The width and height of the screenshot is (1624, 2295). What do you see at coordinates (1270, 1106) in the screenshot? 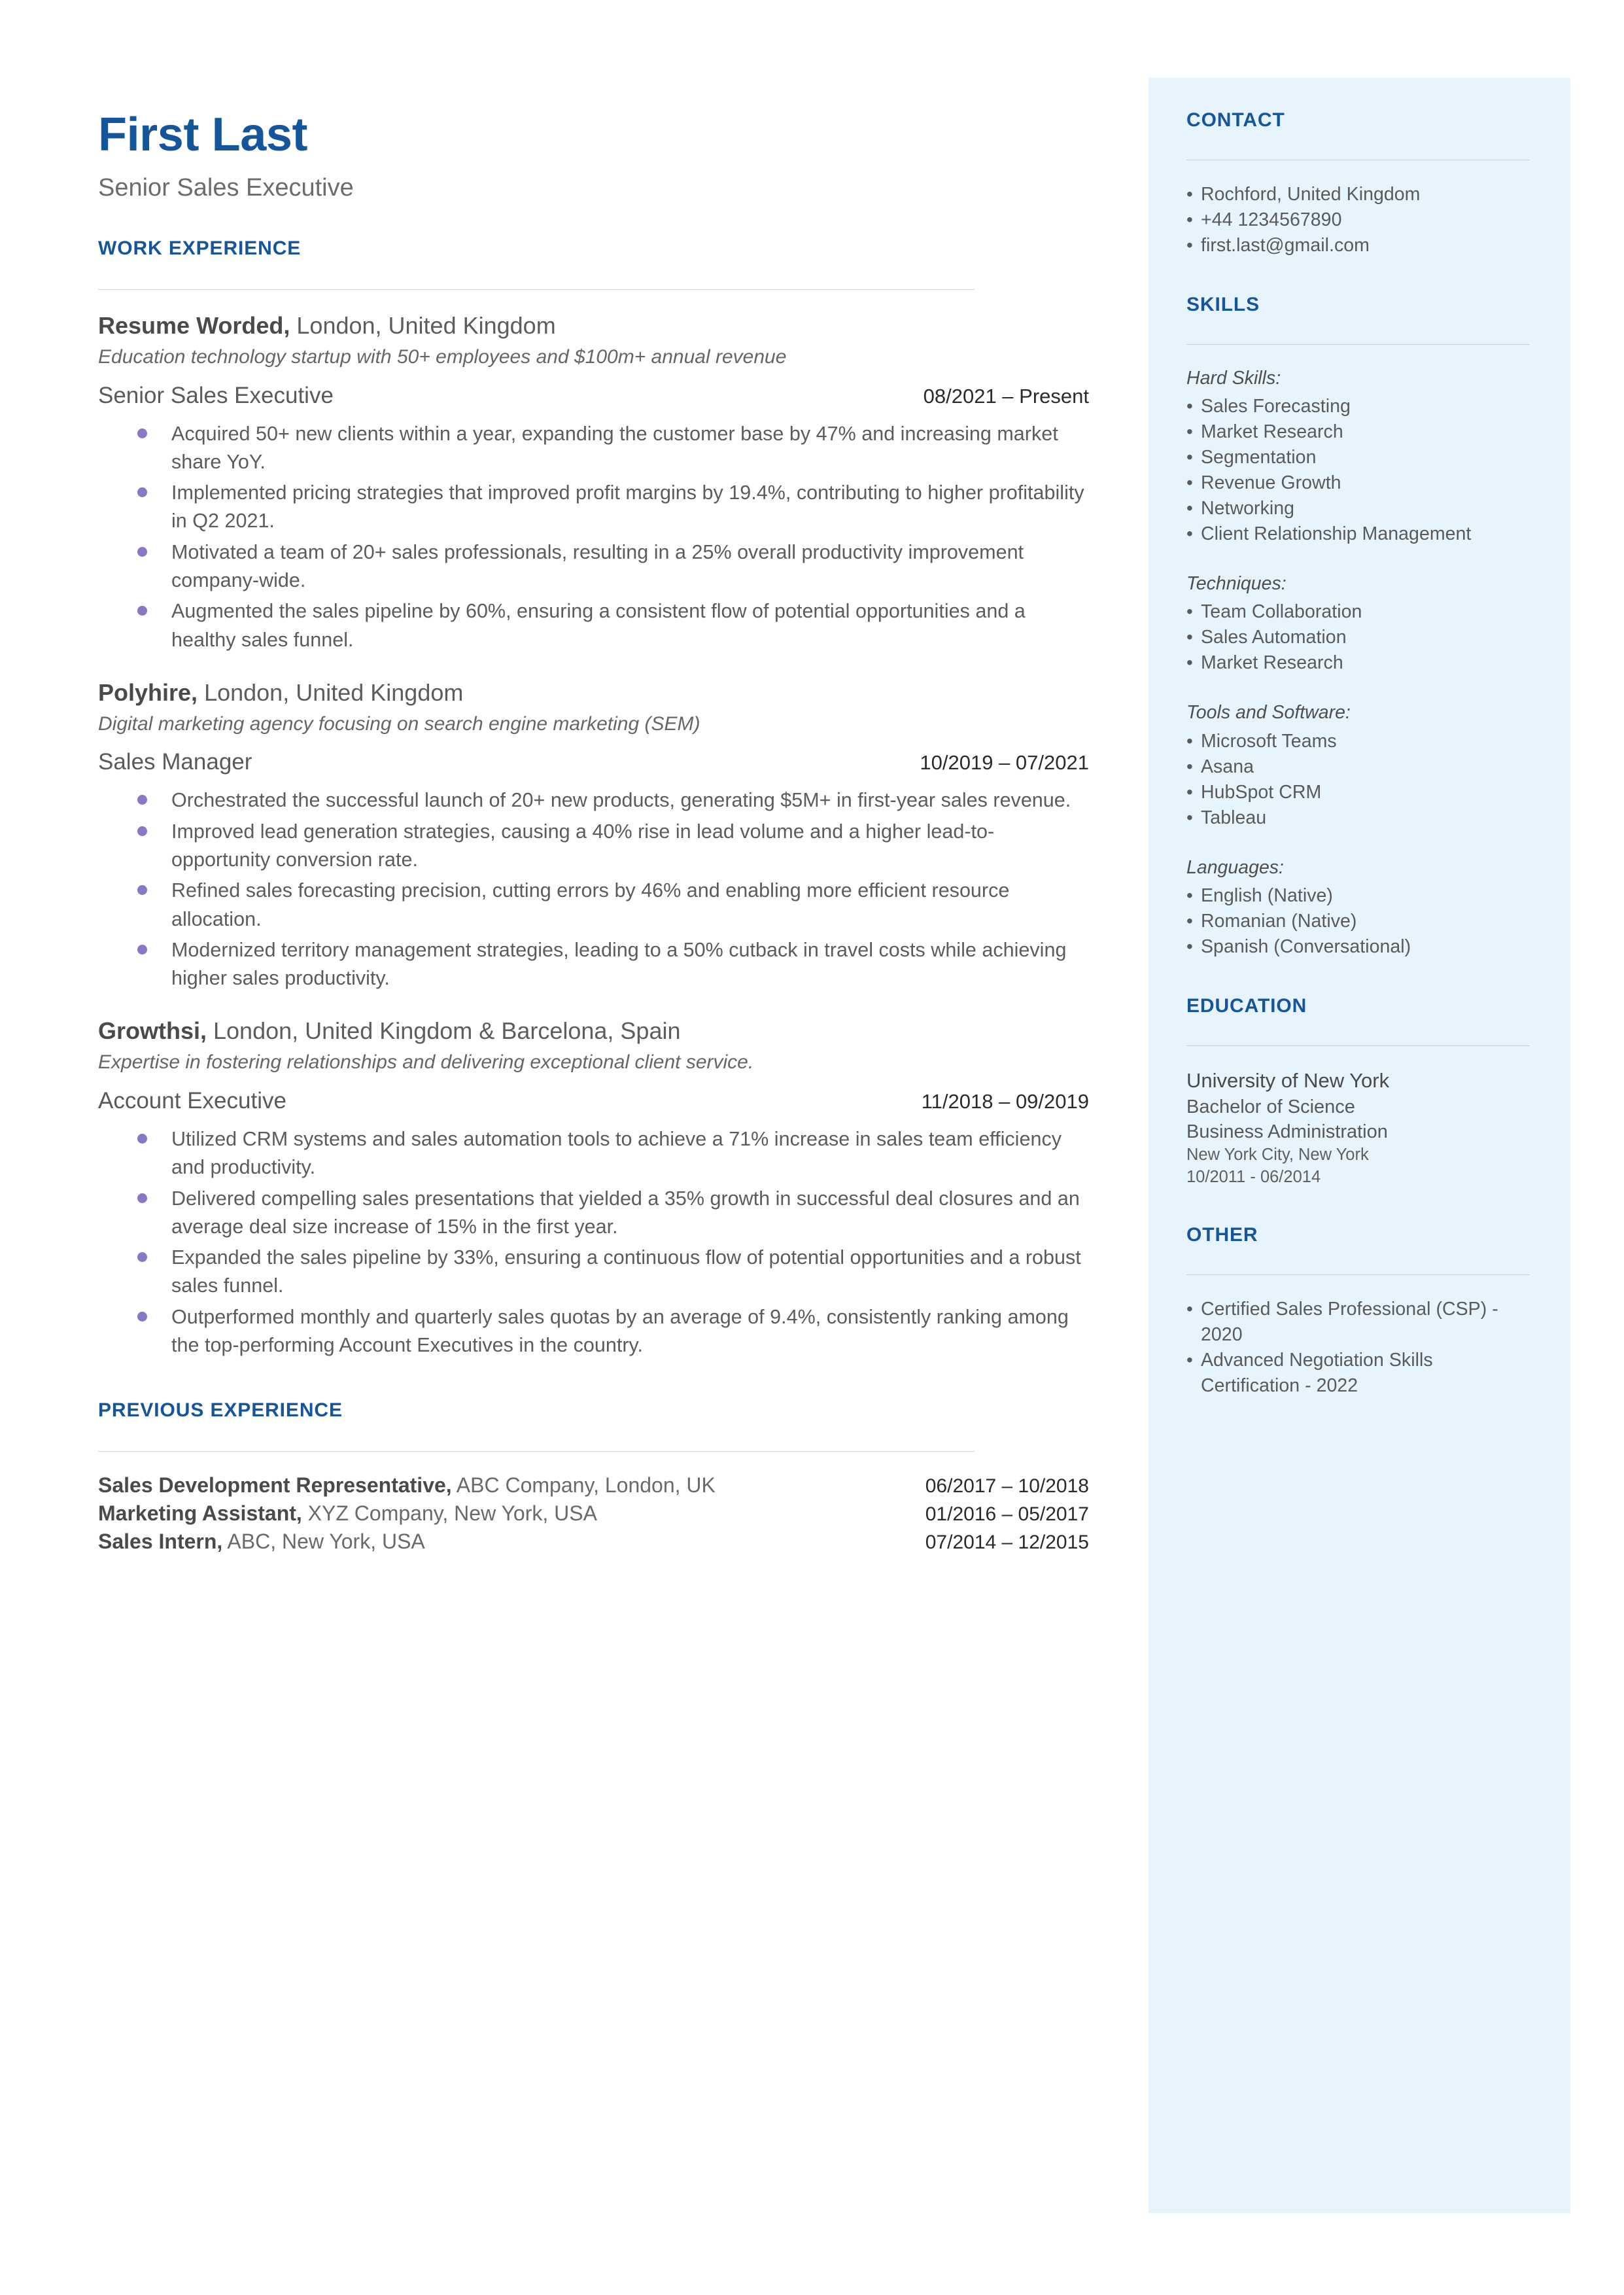
I see `education-degree: Bachelor of Science` at bounding box center [1270, 1106].